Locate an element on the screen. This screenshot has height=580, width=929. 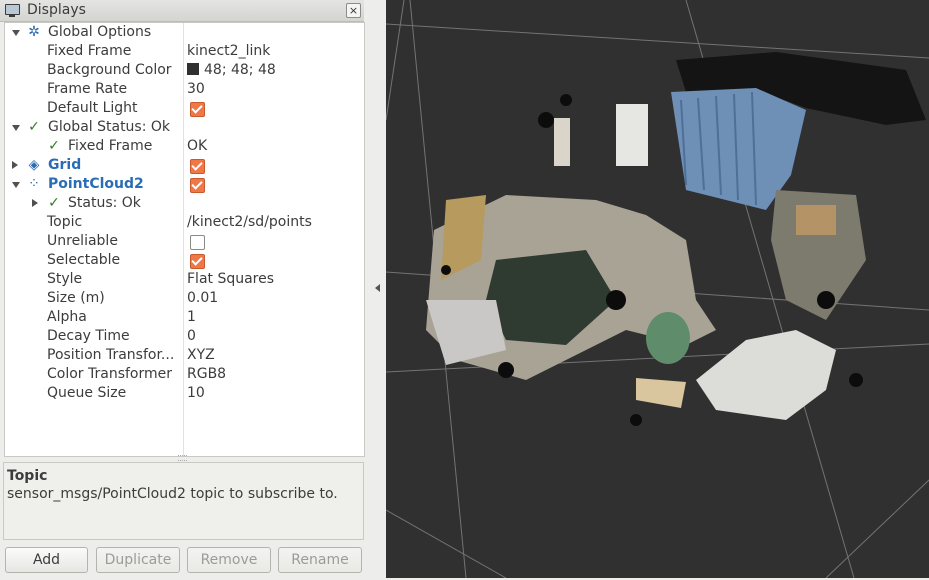
rename-button: Rename is located at coordinates (320, 560).